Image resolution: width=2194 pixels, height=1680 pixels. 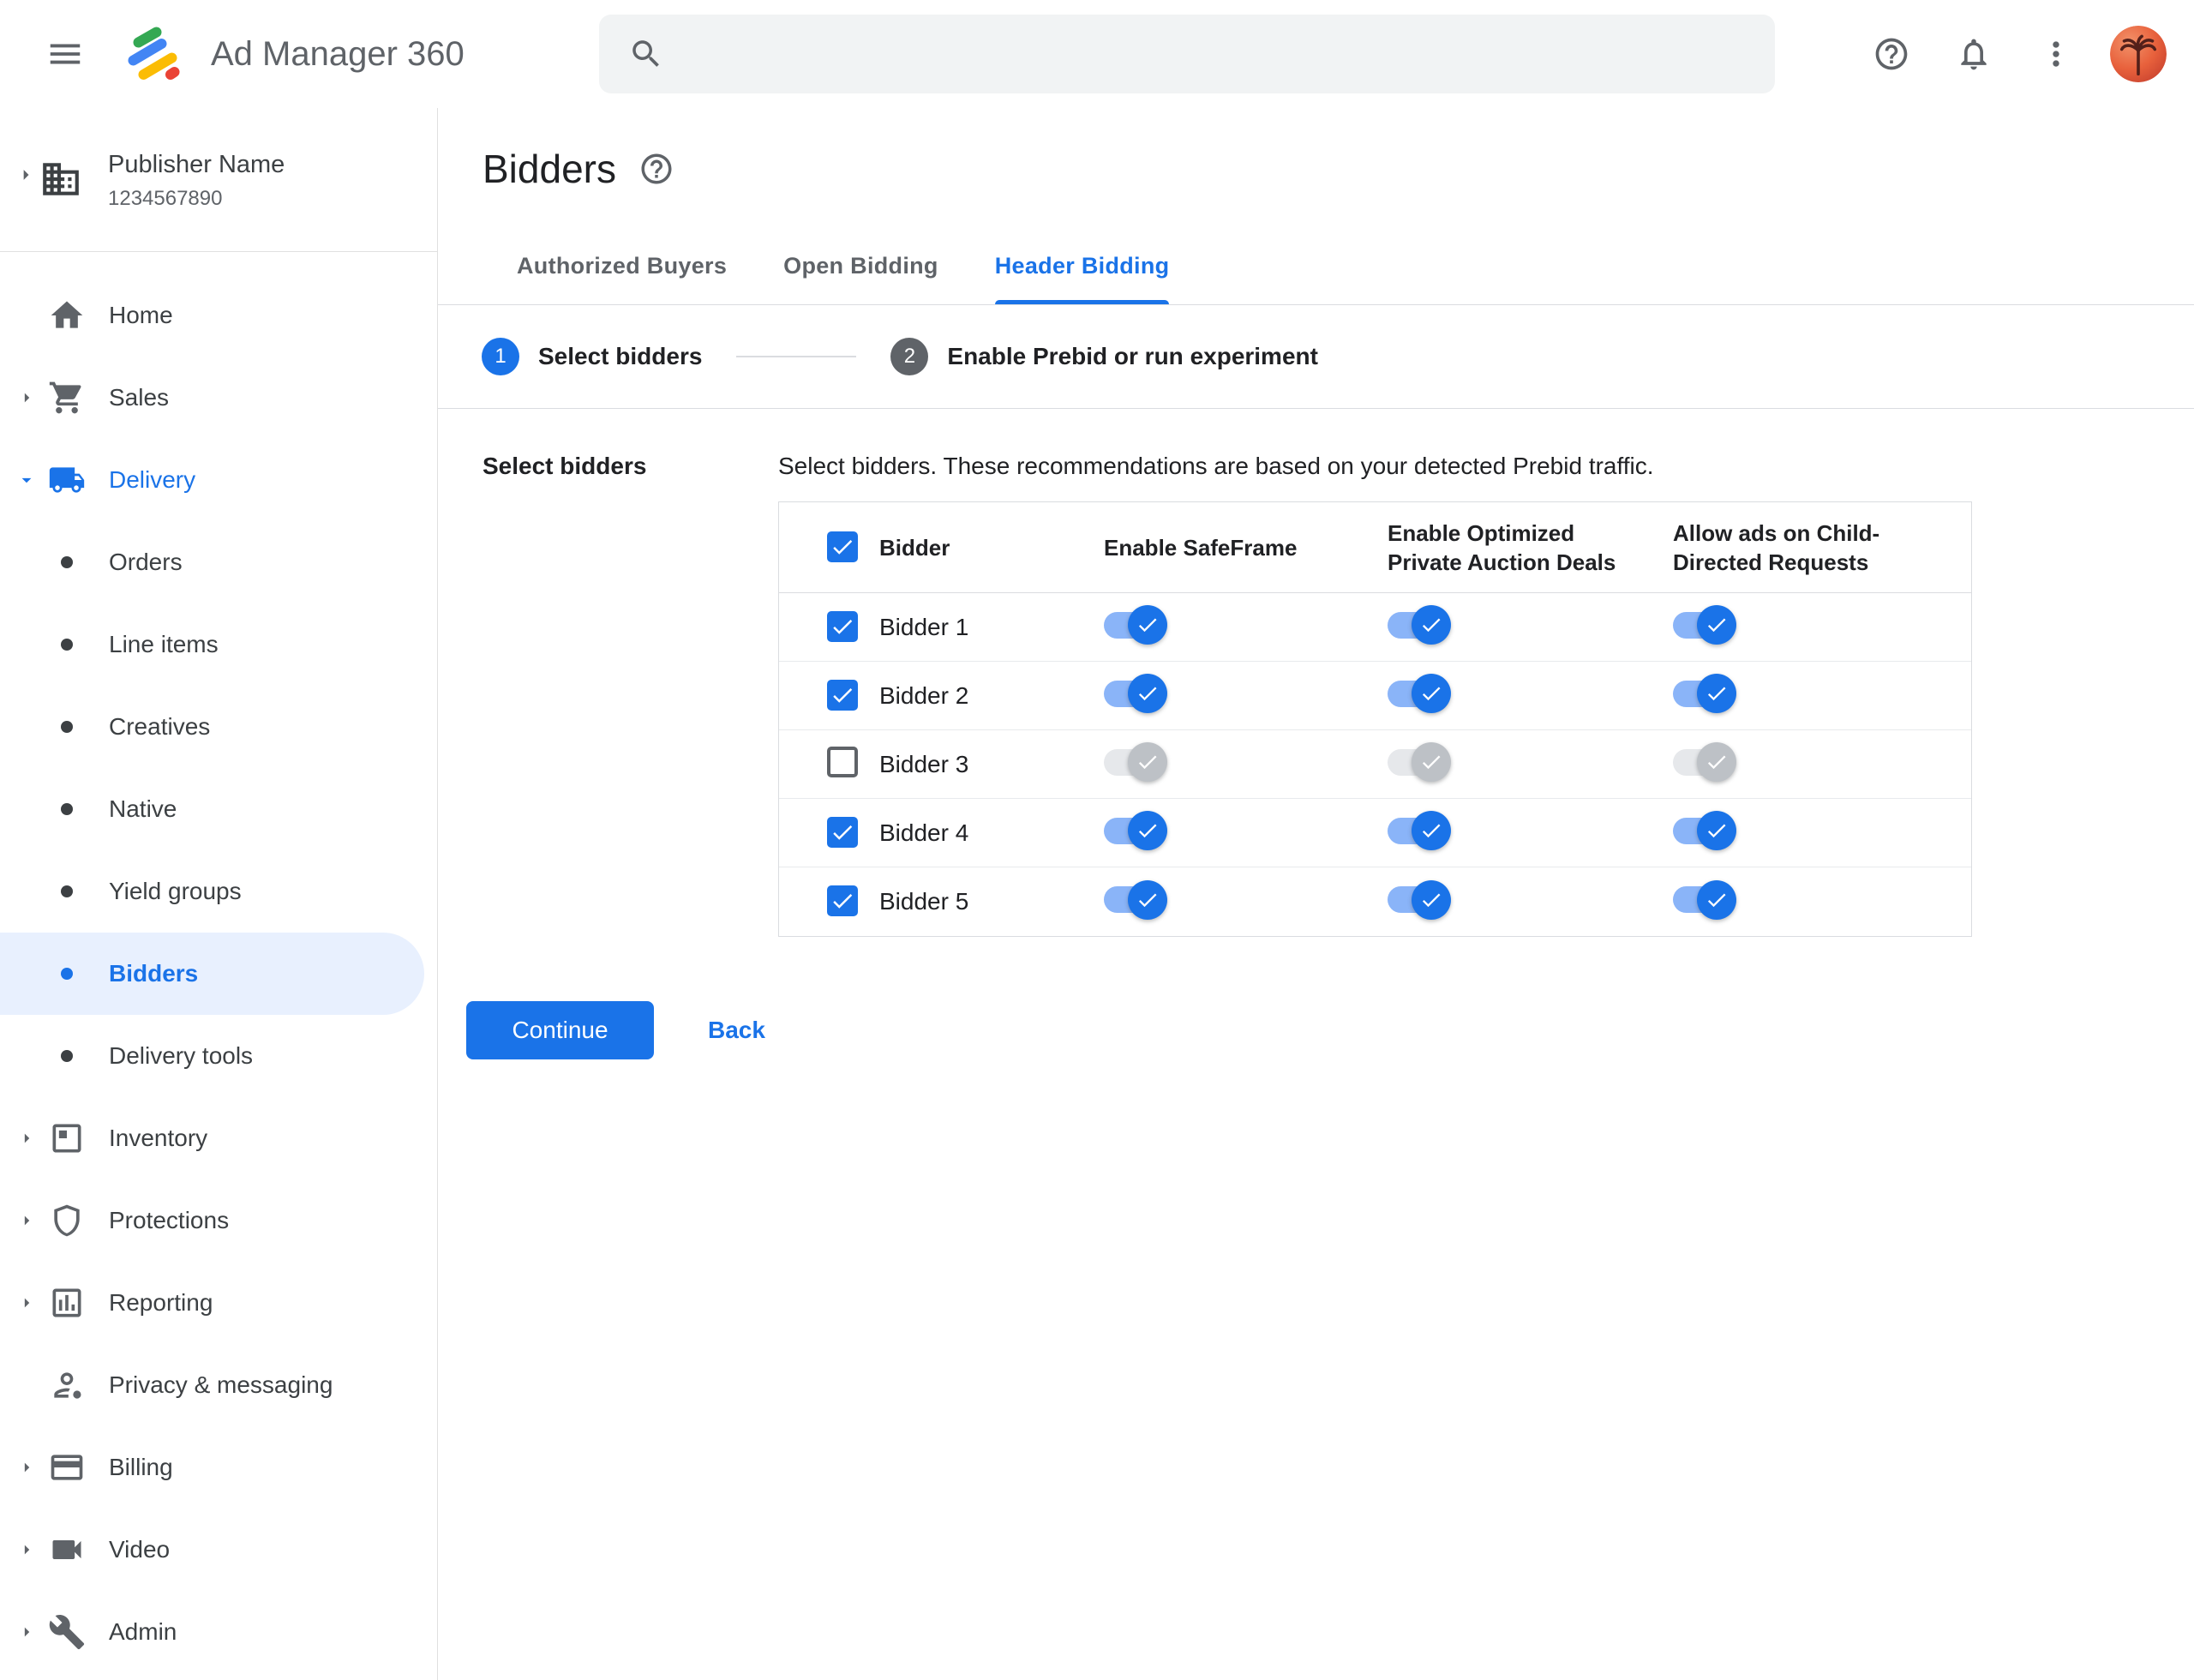 What do you see at coordinates (152, 480) in the screenshot?
I see `sidebar-item-label: Delivery` at bounding box center [152, 480].